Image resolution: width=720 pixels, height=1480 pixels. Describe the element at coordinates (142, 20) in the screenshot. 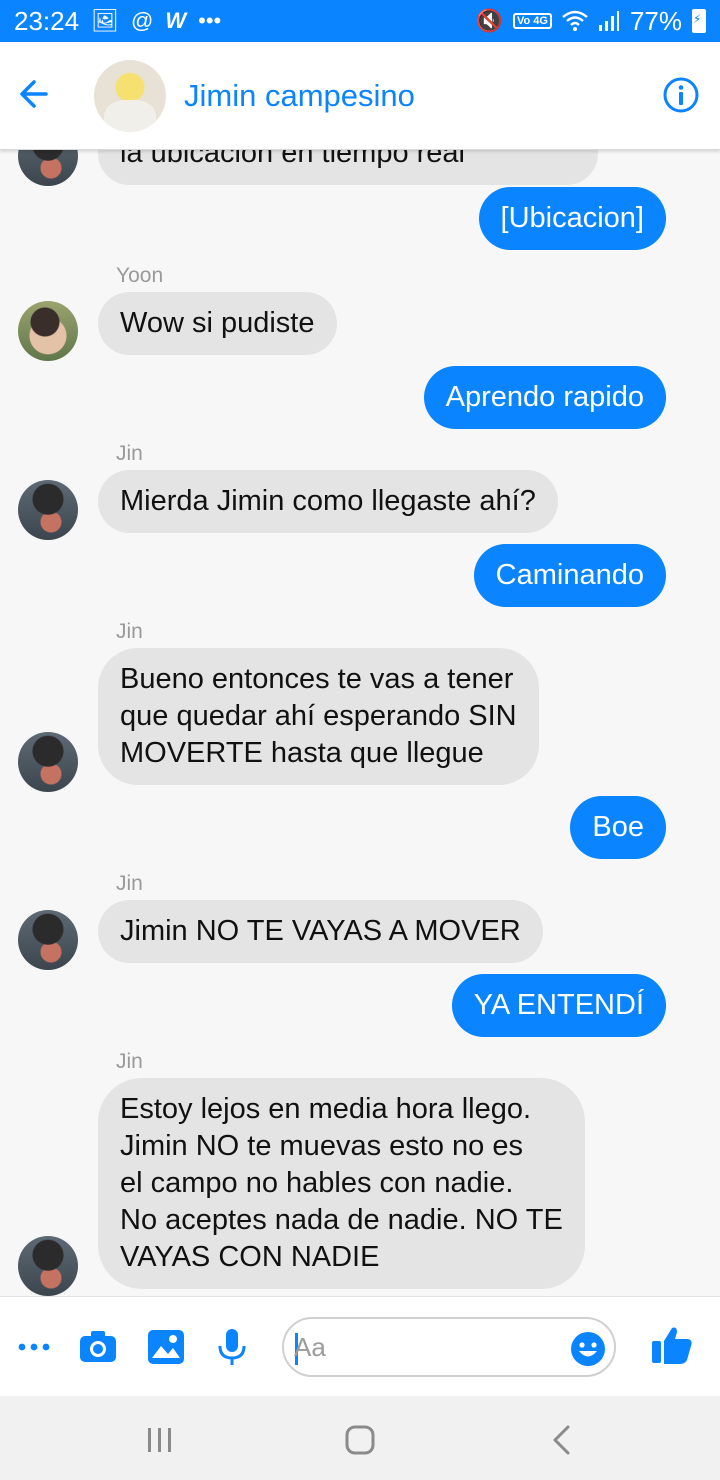

I see `at-icon: @` at that location.